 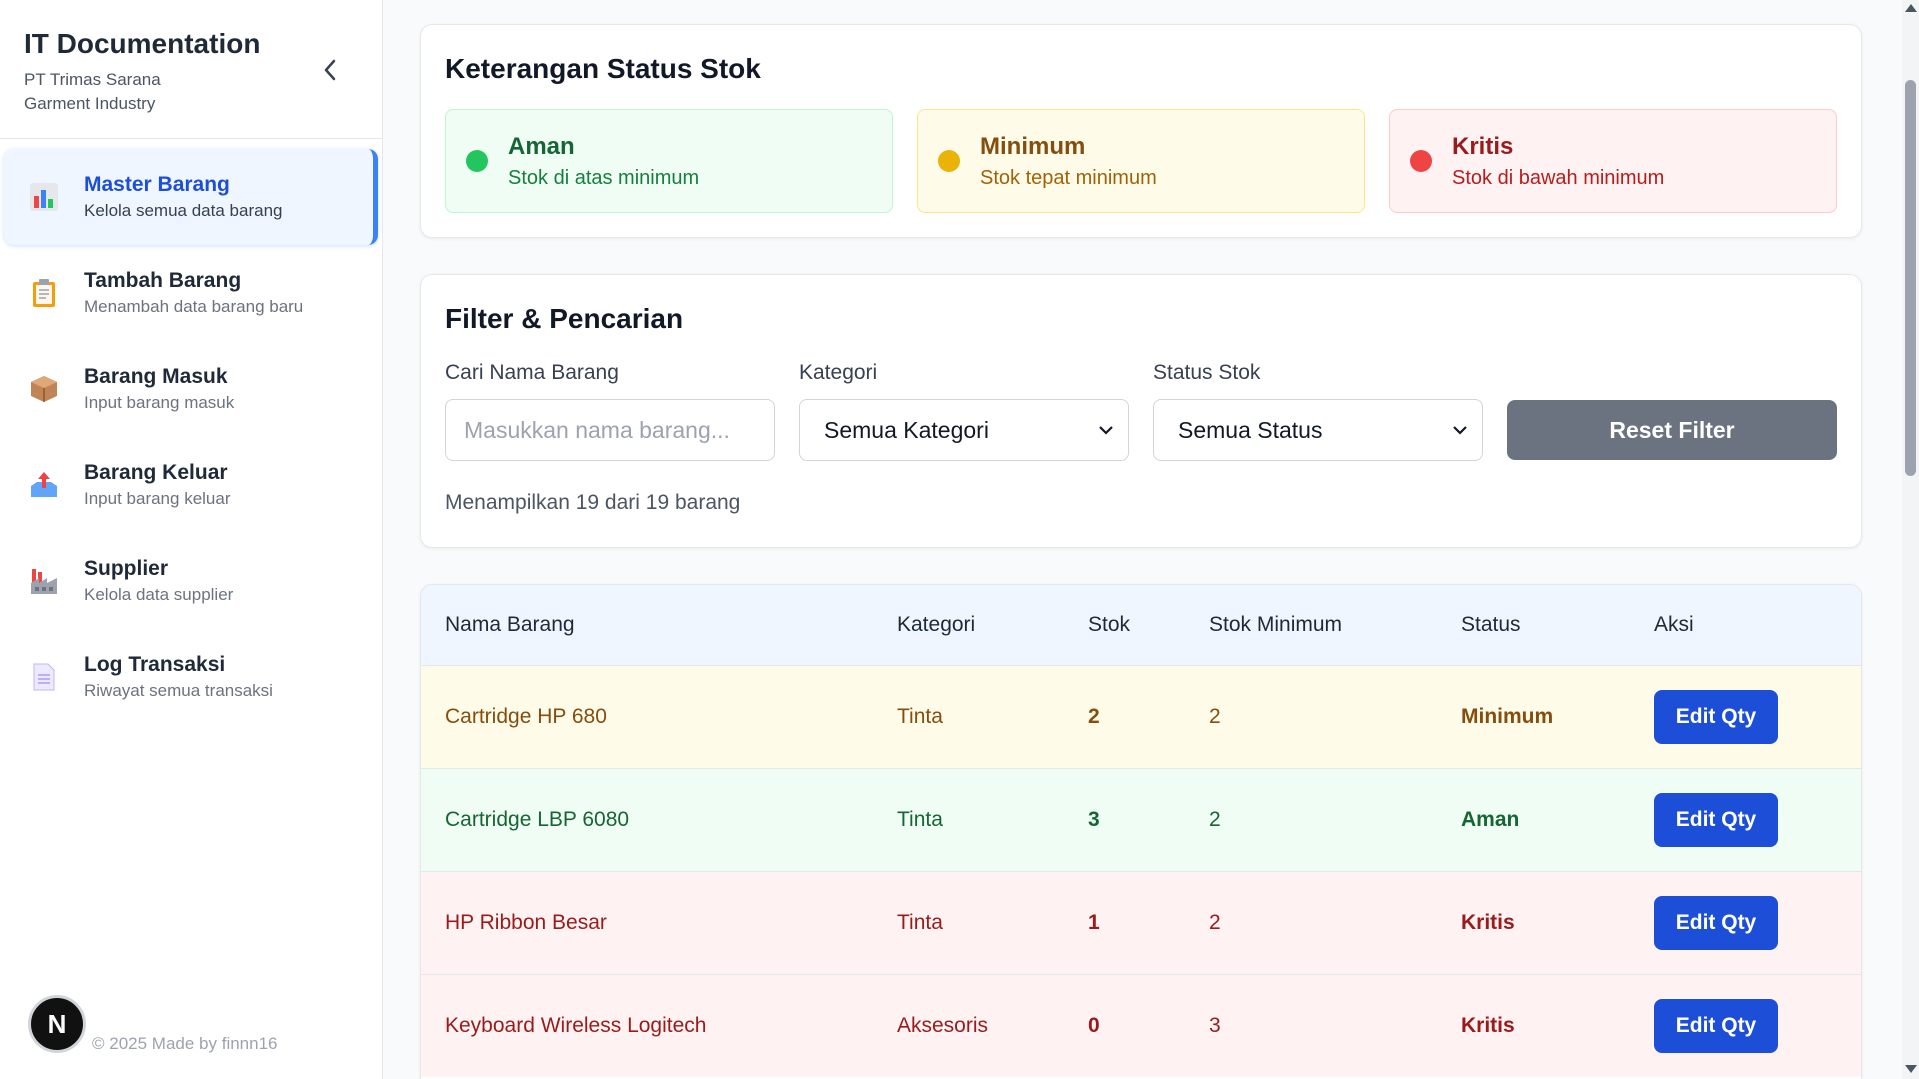 I want to click on column-header: Stok, so click(x=1124, y=625).